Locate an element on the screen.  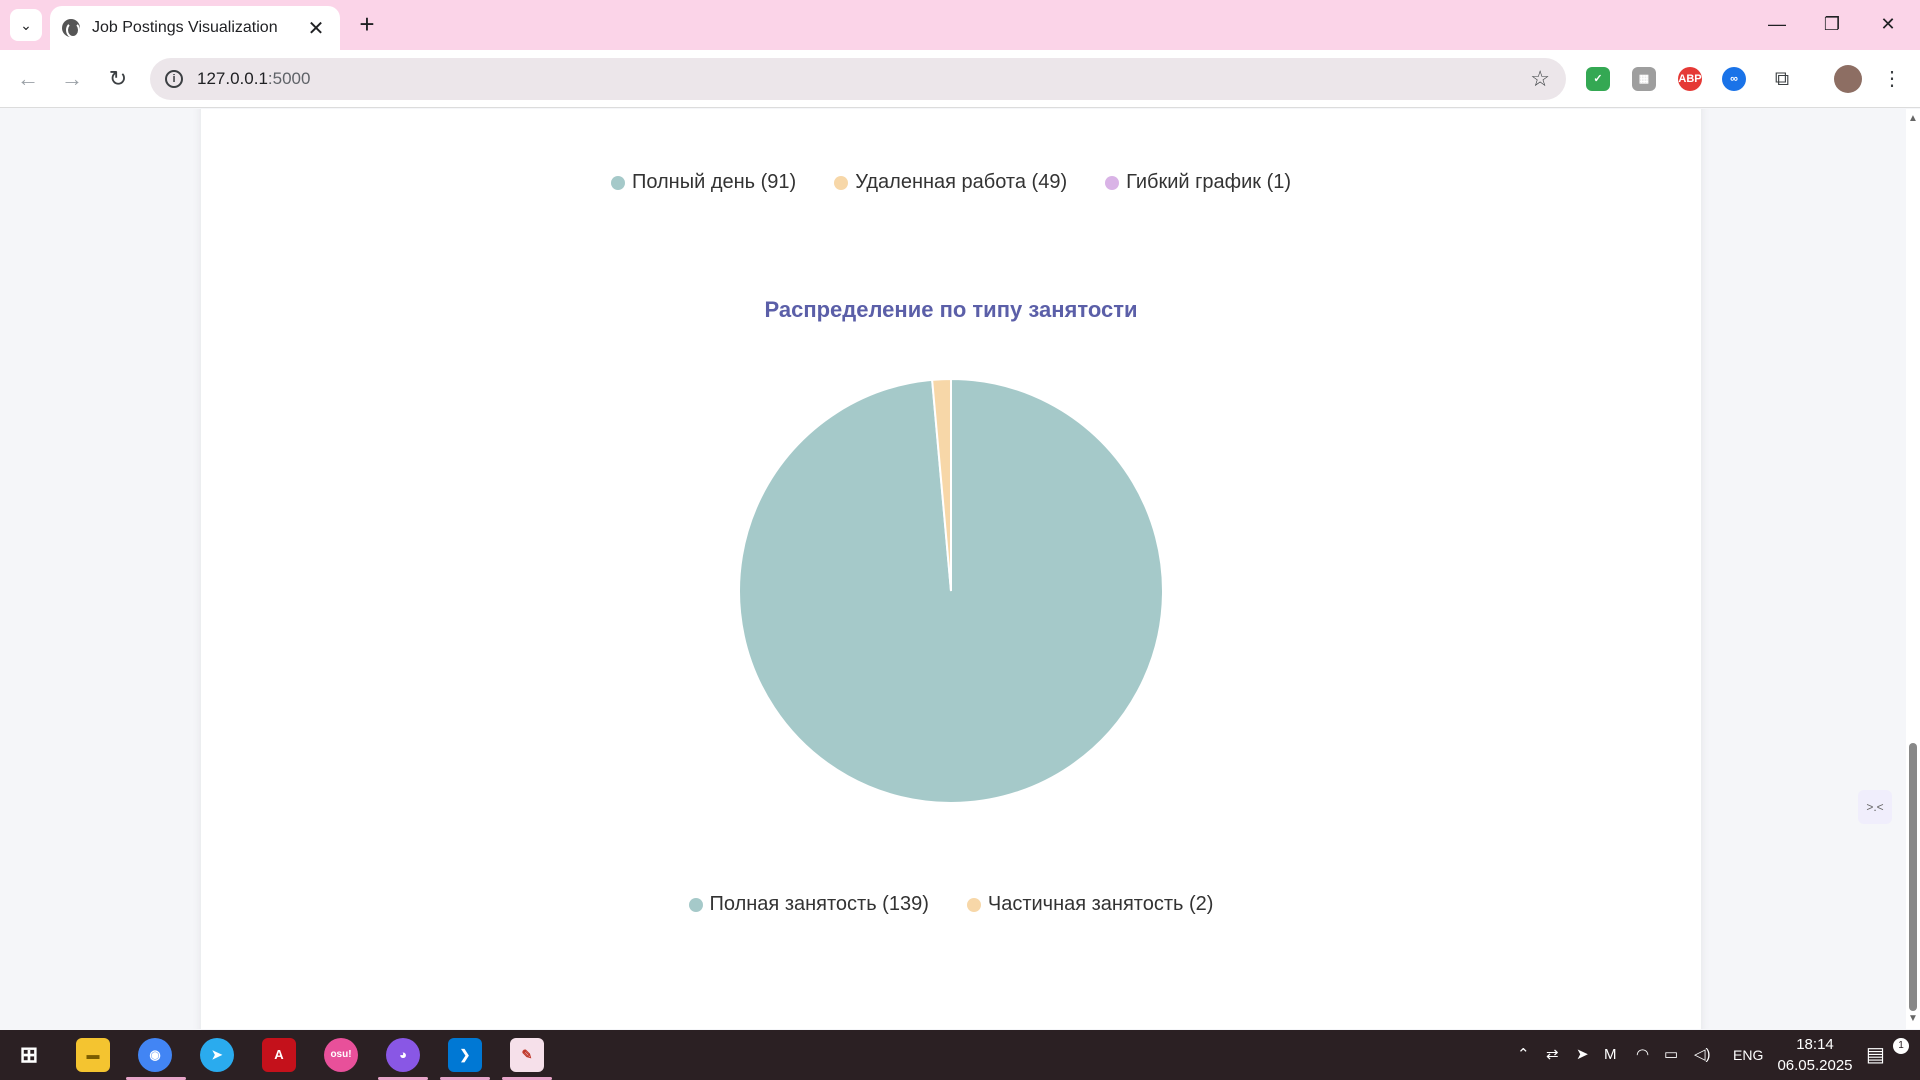
reload-icon: ↻ is located at coordinates (118, 78).